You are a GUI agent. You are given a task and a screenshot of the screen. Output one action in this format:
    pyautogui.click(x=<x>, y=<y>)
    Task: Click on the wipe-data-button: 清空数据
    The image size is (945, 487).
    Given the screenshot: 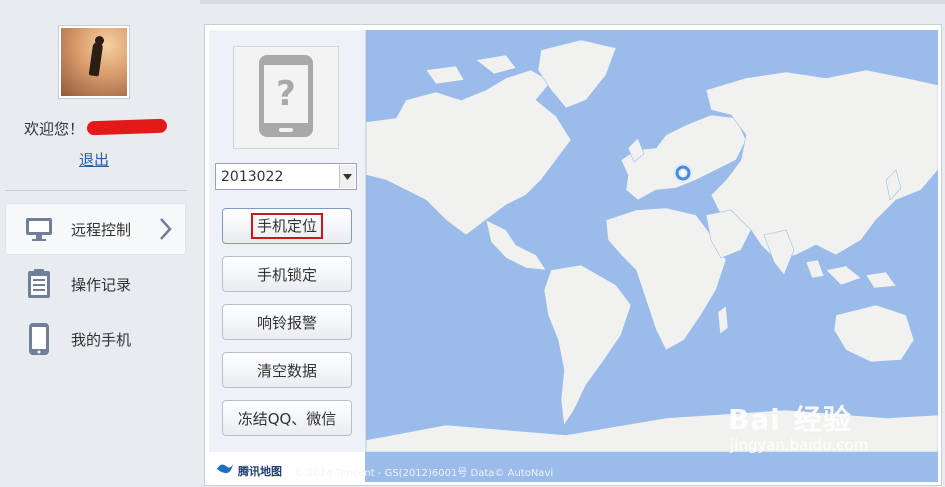 What is the action you would take?
    pyautogui.click(x=287, y=370)
    